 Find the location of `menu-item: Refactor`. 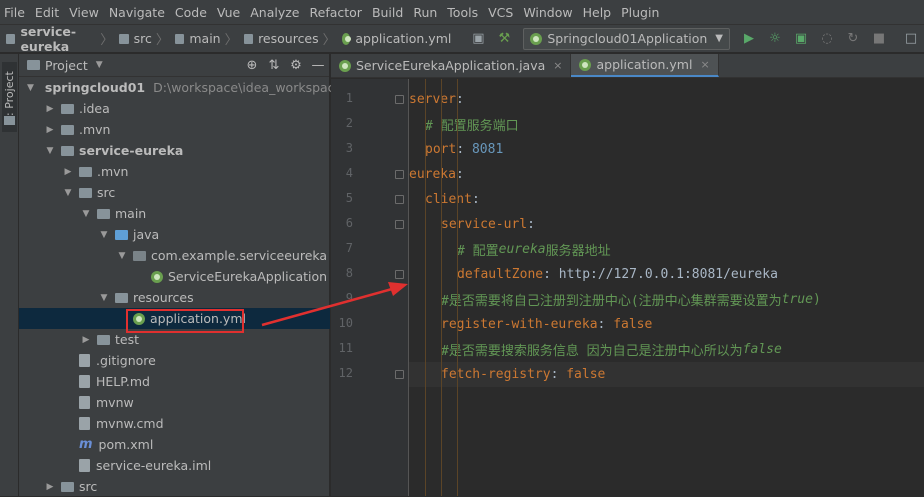

menu-item: Refactor is located at coordinates (336, 12).